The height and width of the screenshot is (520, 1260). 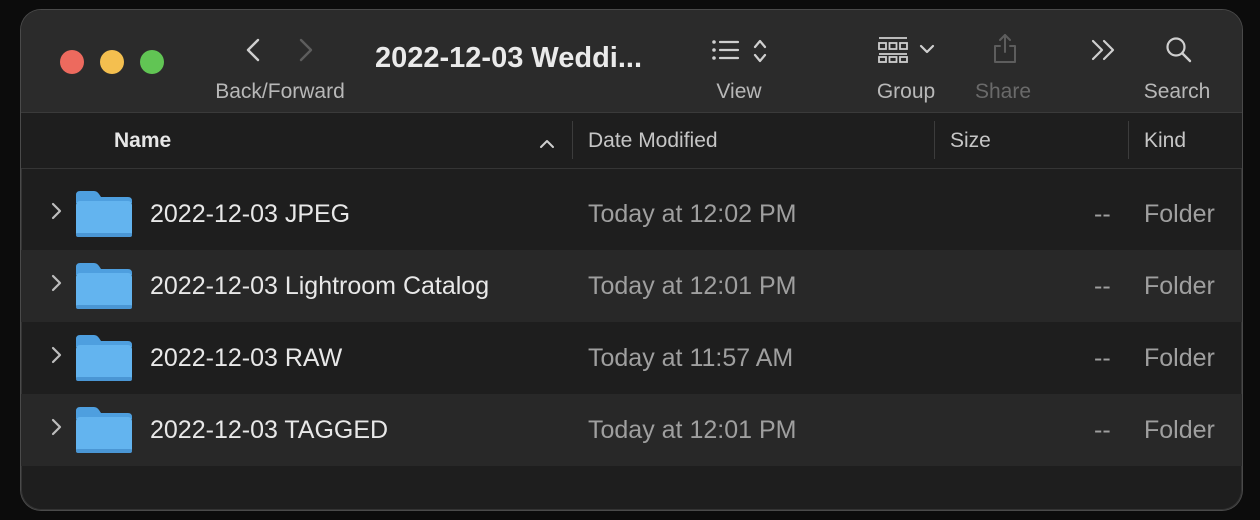 I want to click on close-button, so click(x=72, y=62).